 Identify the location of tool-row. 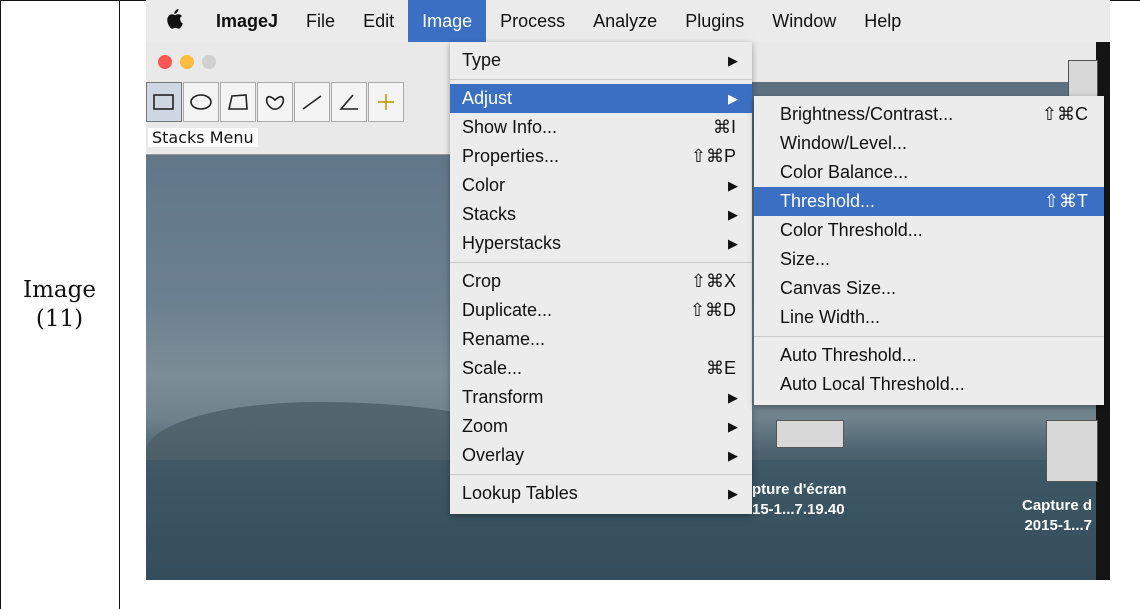
(275, 102).